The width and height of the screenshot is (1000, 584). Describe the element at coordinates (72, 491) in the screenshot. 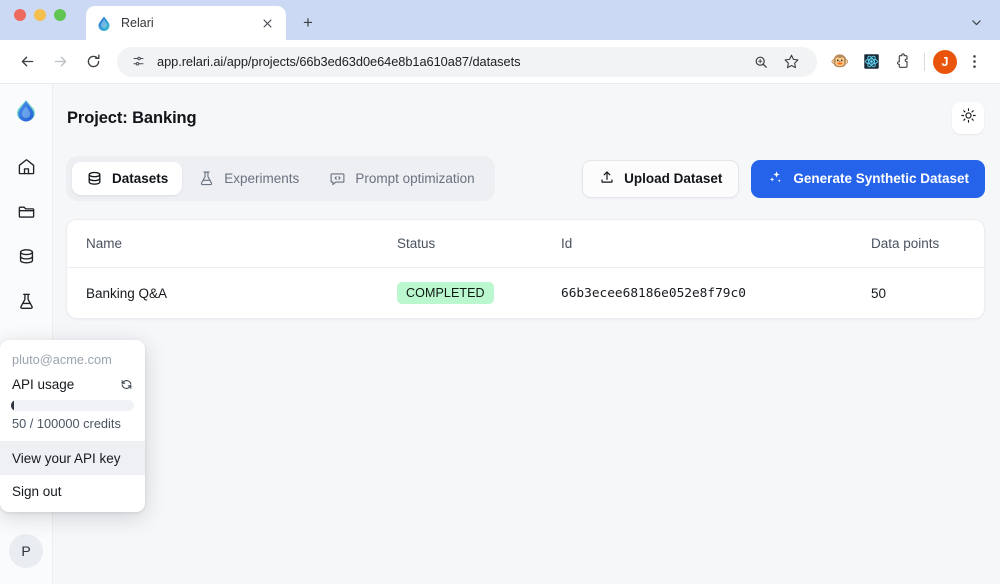

I see `menu-item-sign-out: Sign out` at that location.